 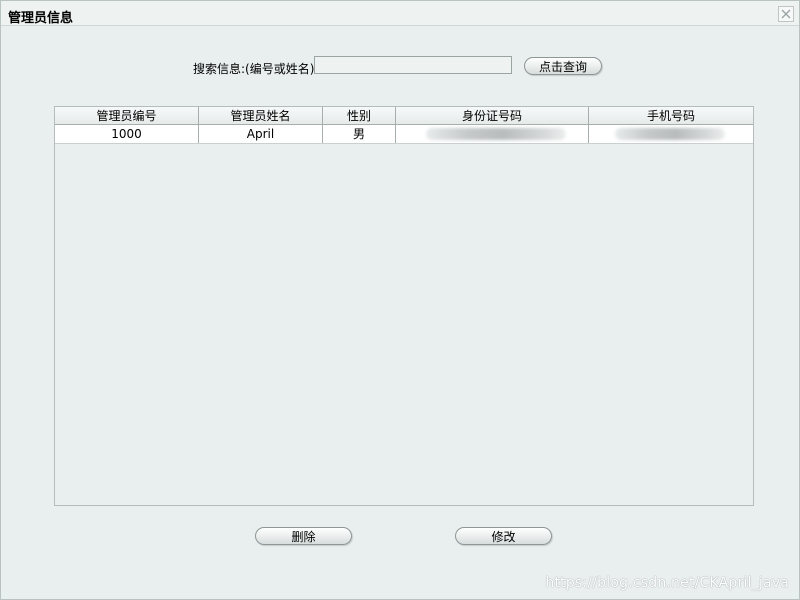 What do you see at coordinates (413, 65) in the screenshot?
I see `search-input` at bounding box center [413, 65].